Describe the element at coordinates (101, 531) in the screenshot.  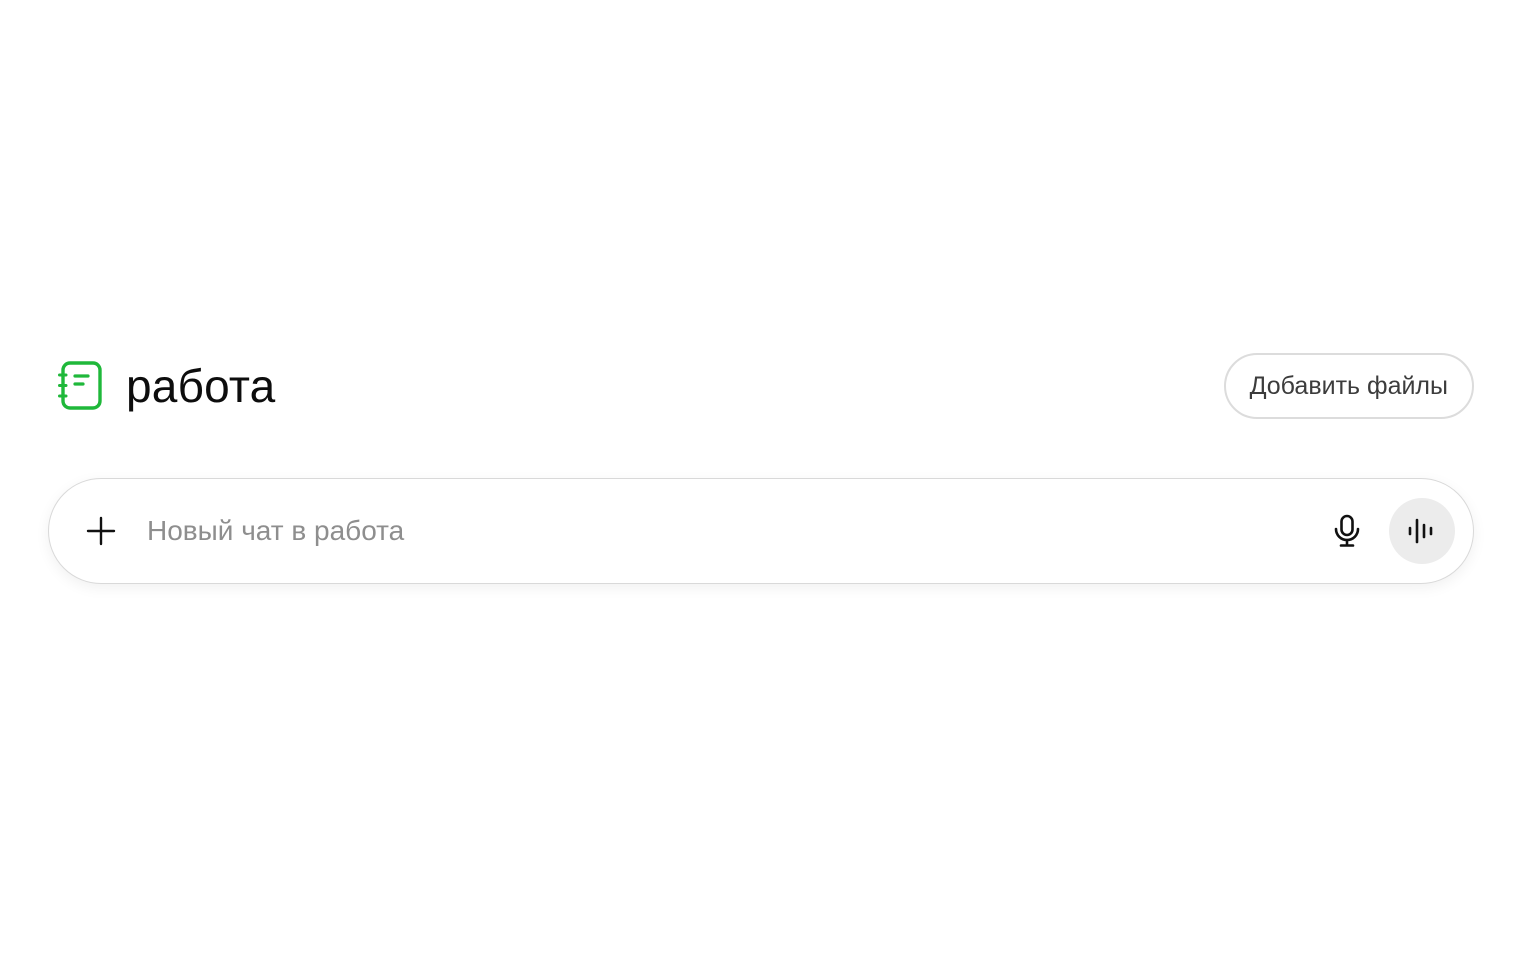
I see `plus-icon` at that location.